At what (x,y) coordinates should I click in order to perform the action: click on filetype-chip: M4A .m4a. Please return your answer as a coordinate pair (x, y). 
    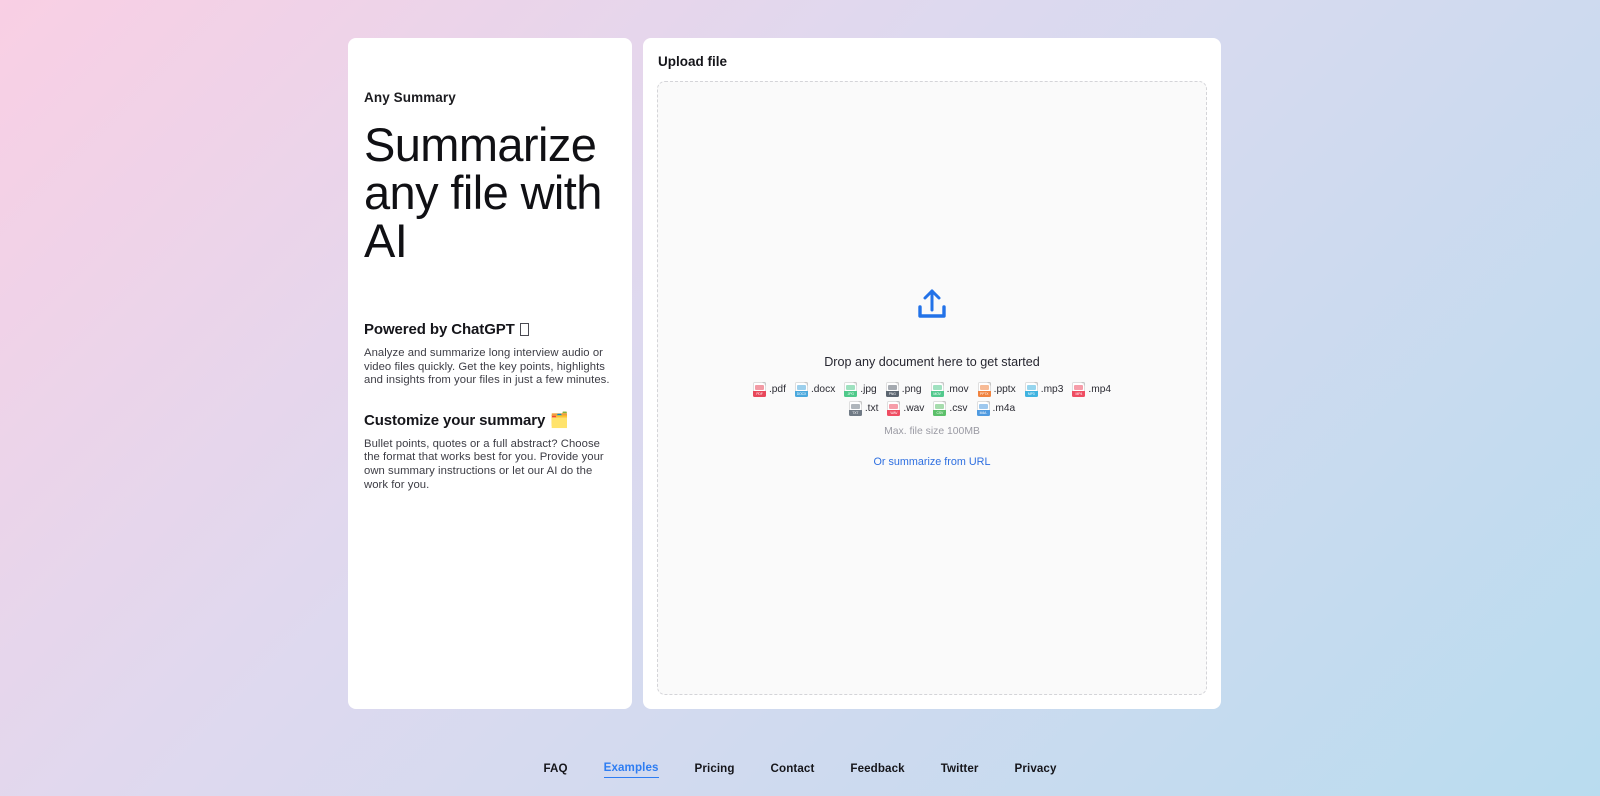
    Looking at the image, I should click on (996, 408).